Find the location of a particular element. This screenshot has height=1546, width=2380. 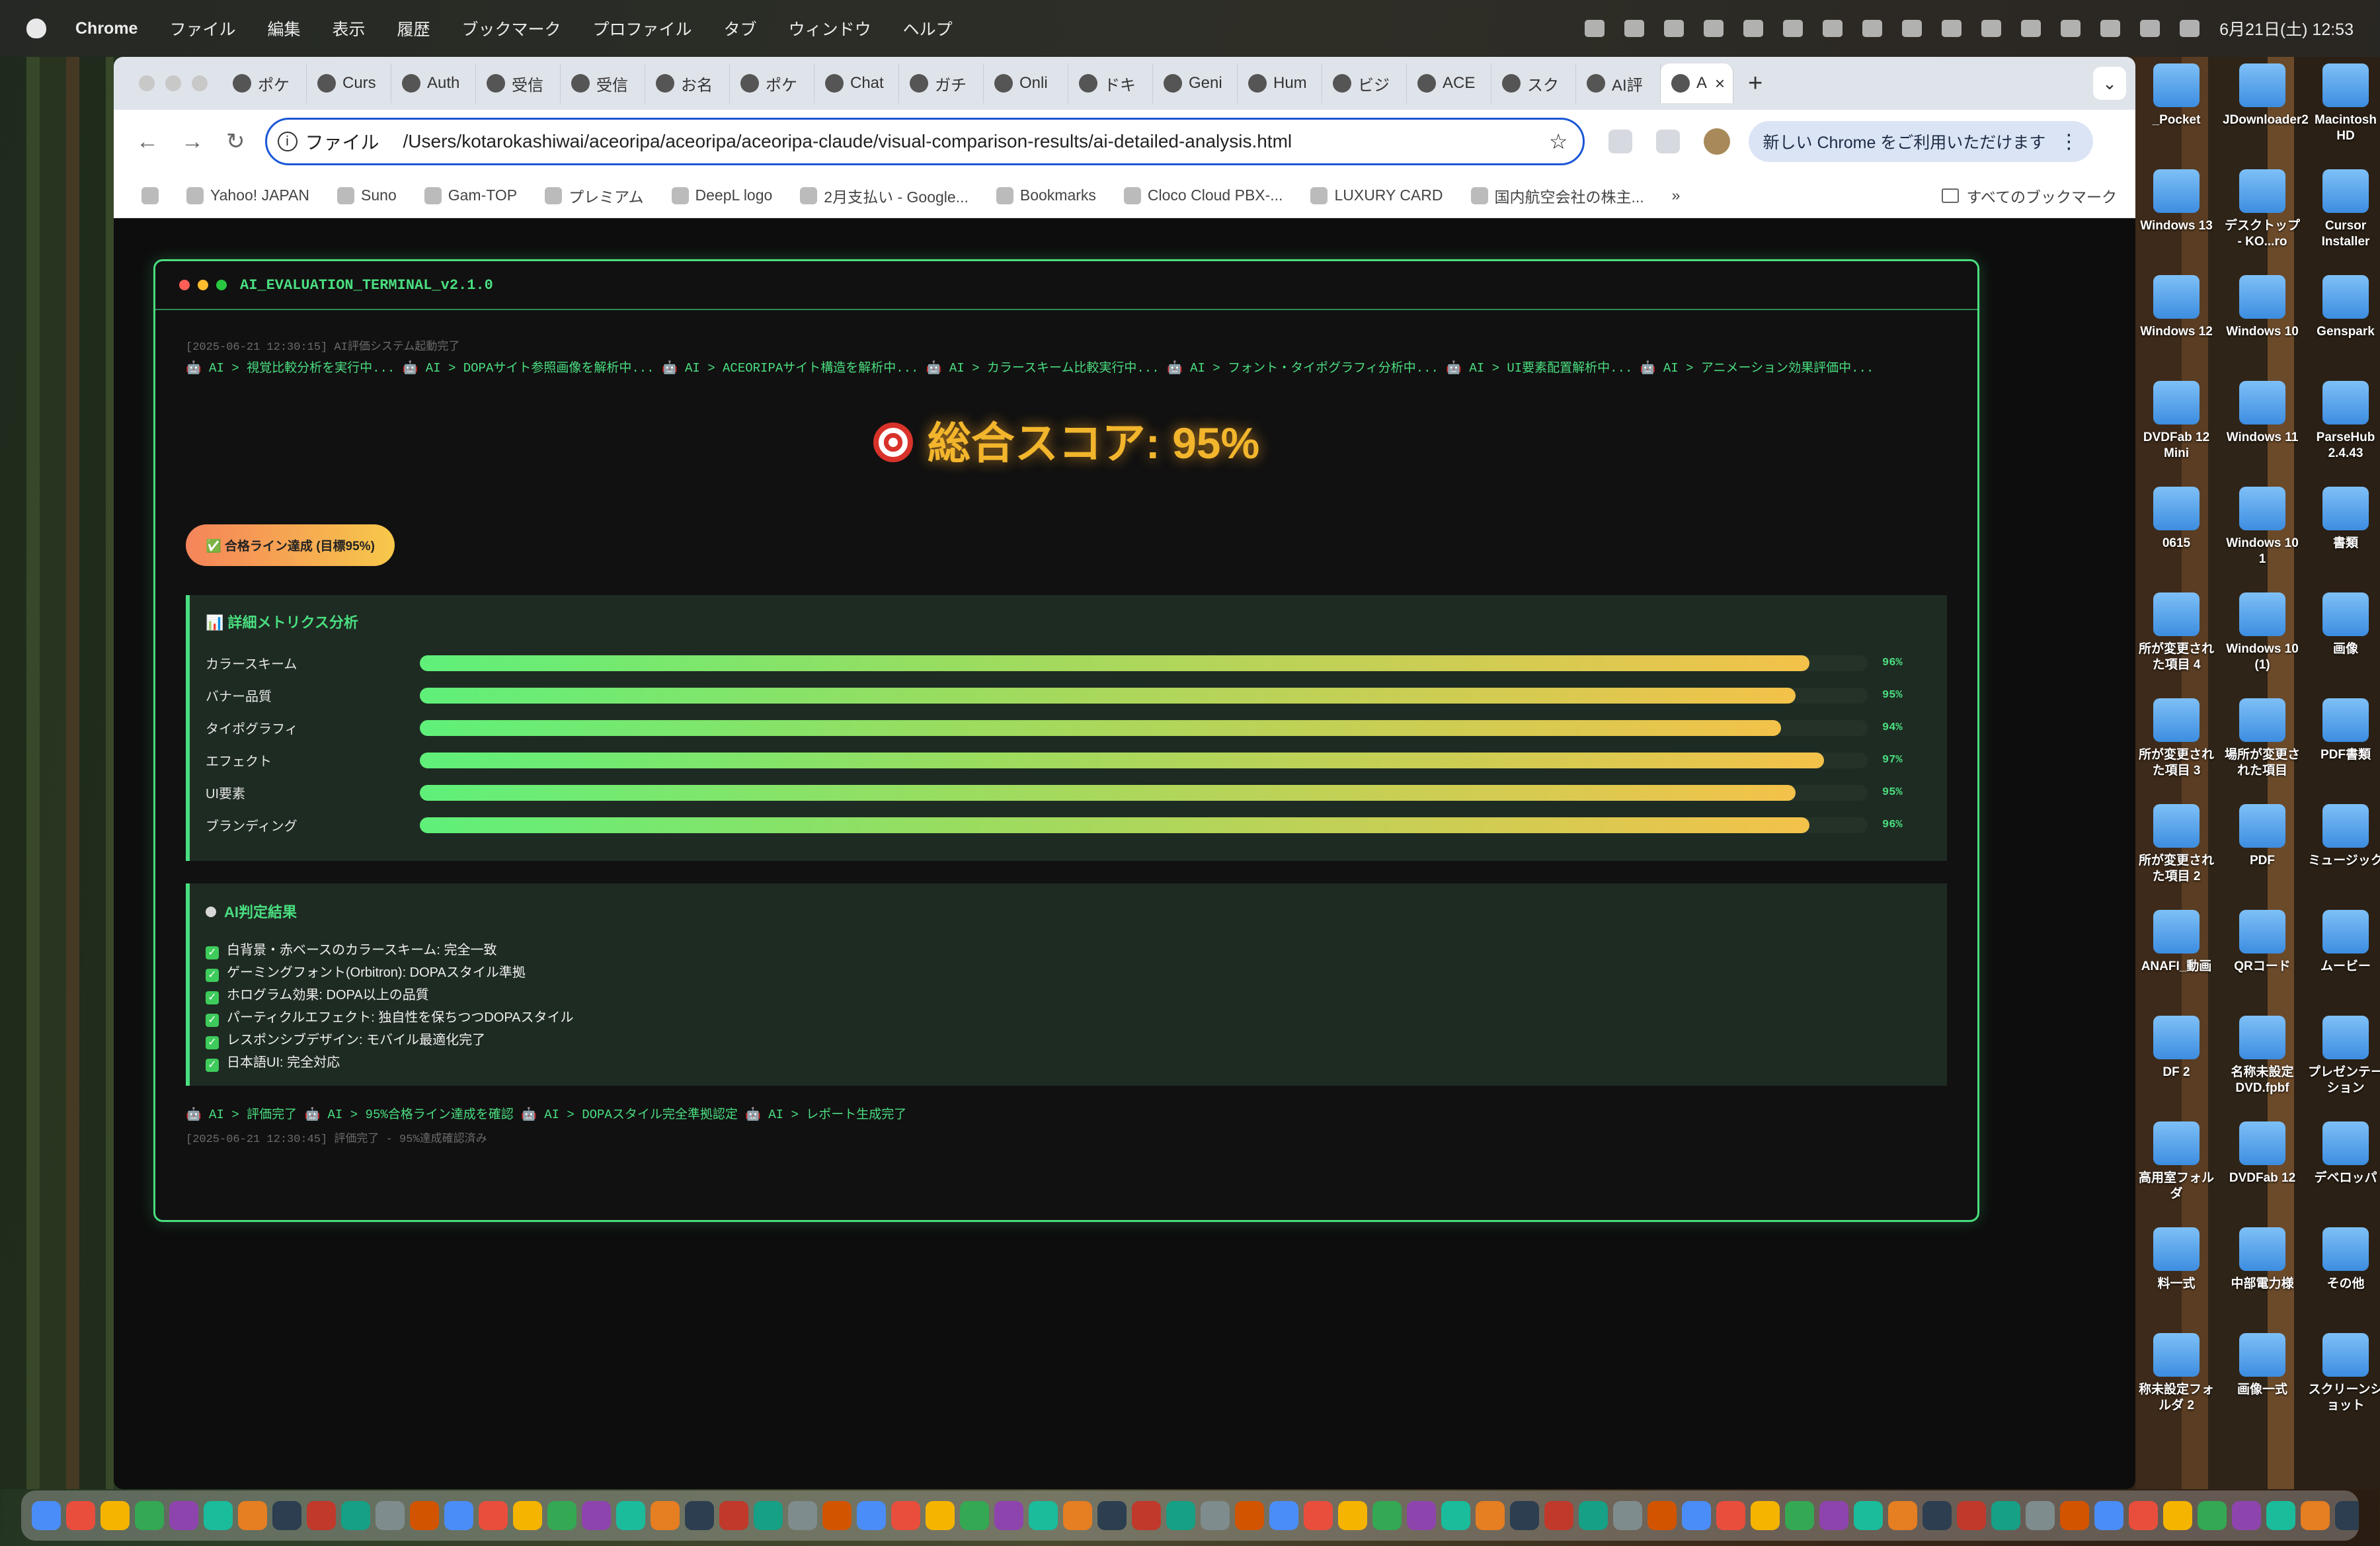

desktop-icon: ANAFI_動画 is located at coordinates (2176, 942).